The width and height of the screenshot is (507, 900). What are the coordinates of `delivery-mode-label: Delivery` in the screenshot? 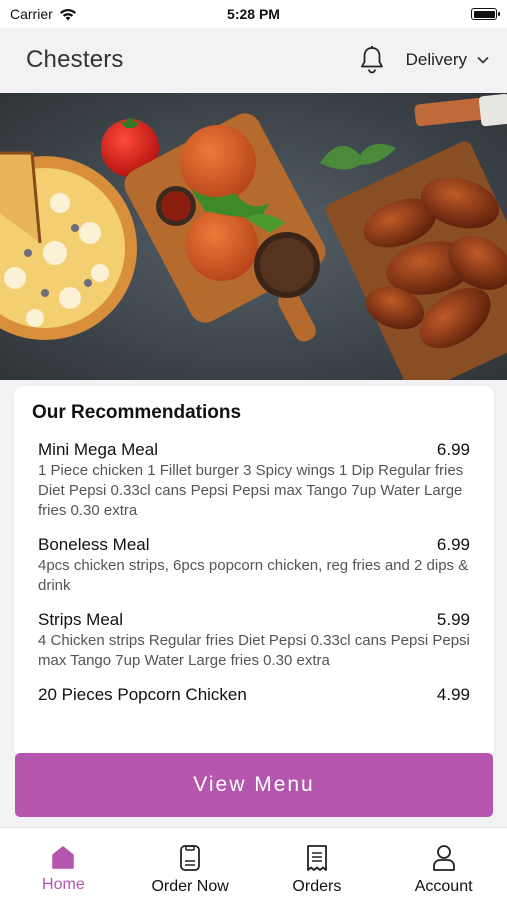 It's located at (436, 59).